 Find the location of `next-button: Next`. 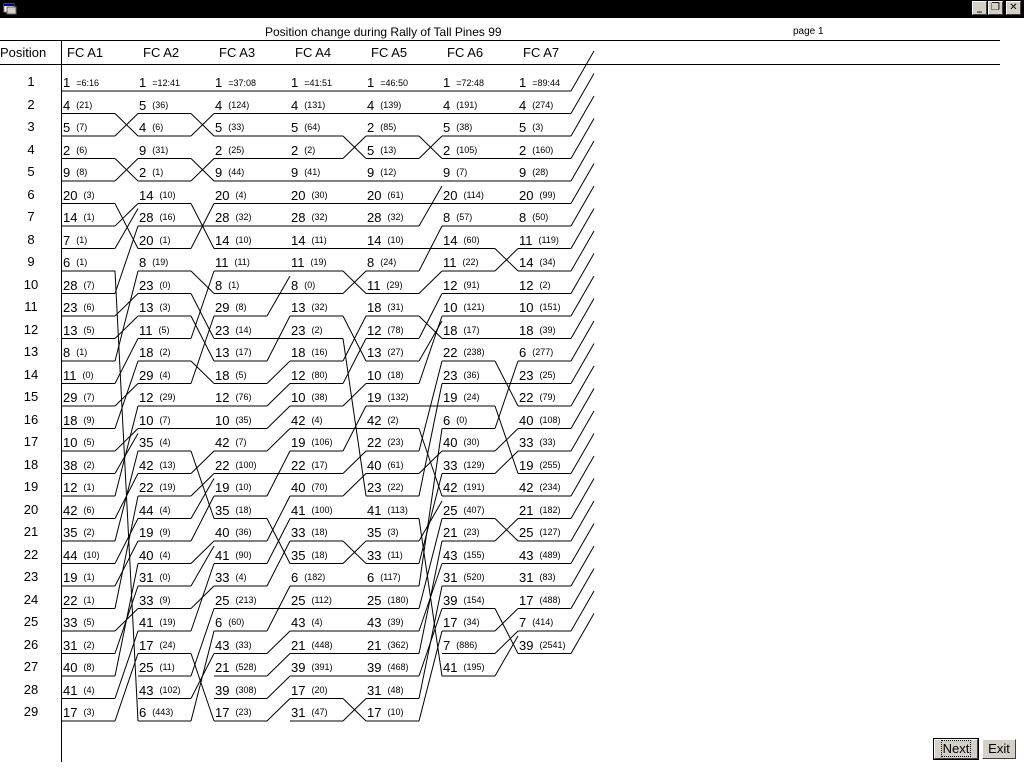

next-button: Next is located at coordinates (956, 749).